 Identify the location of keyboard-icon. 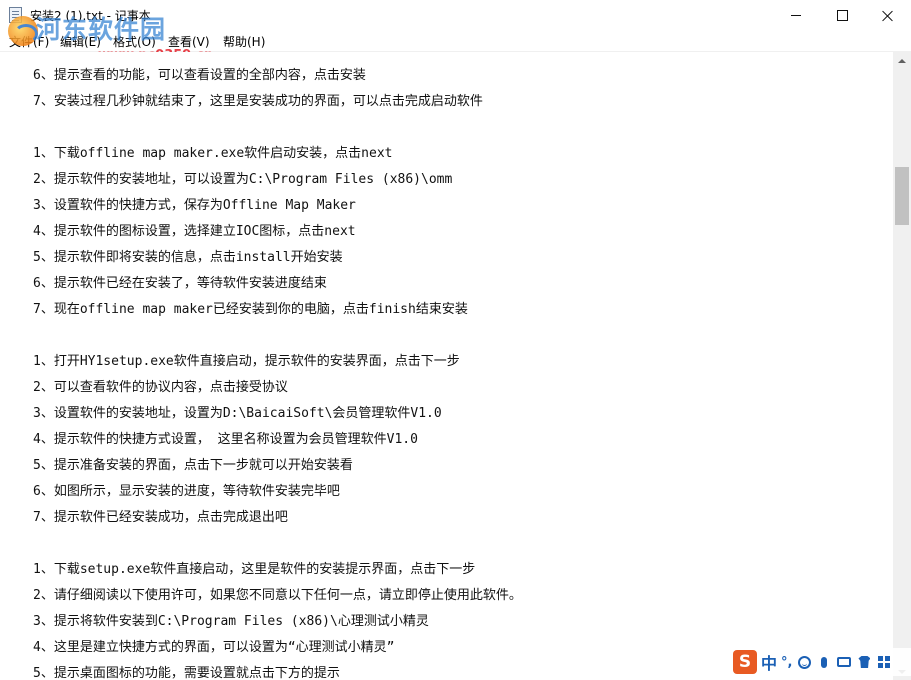
(844, 662).